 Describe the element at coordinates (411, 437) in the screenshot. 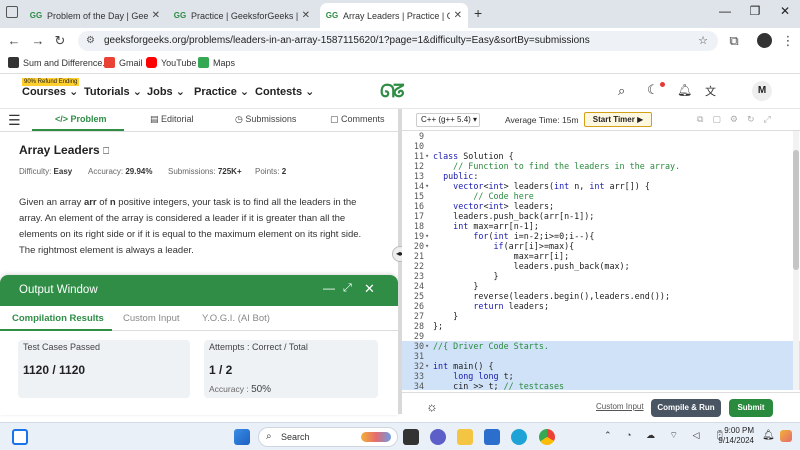

I see `terminal-icon` at that location.